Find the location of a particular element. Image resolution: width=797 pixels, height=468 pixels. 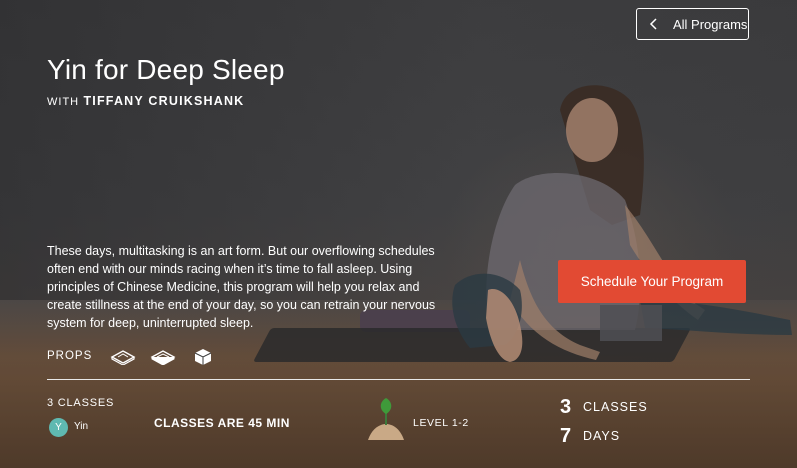

chevron-left-icon is located at coordinates (653, 24).